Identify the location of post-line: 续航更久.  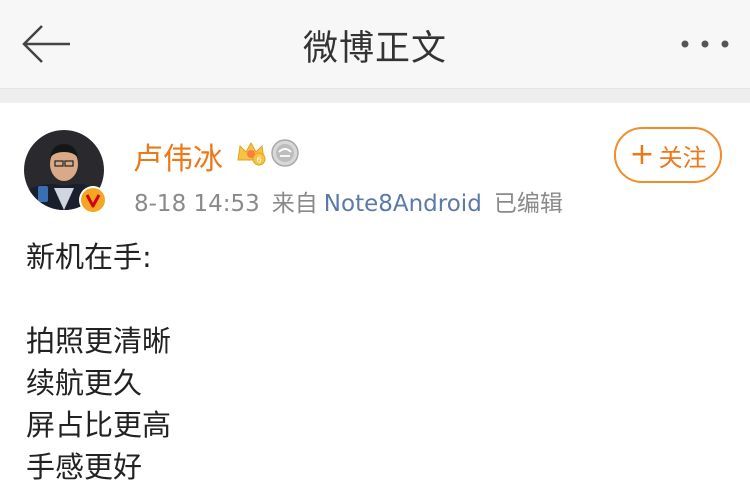
(84, 383).